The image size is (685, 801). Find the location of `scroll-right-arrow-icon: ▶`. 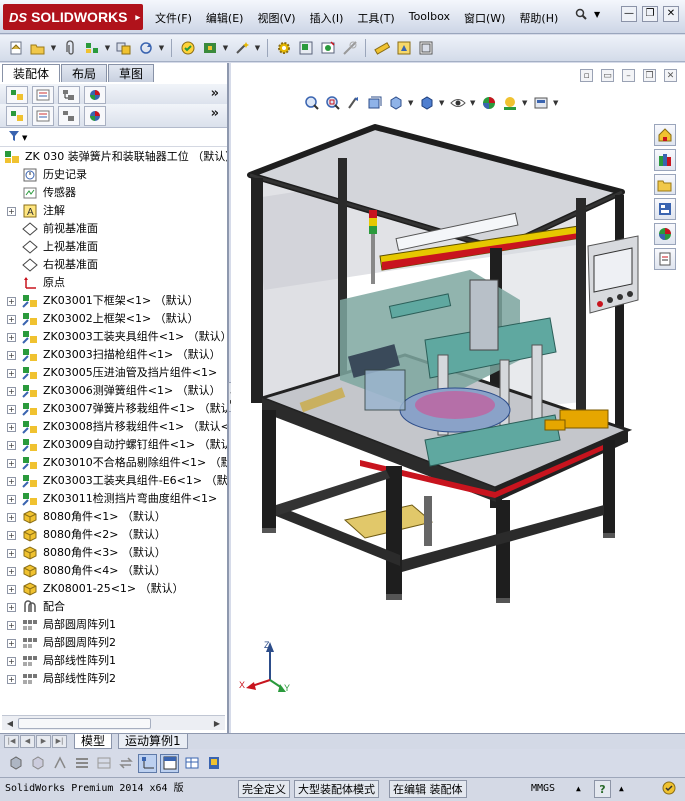

scroll-right-arrow-icon: ▶ is located at coordinates (217, 723).